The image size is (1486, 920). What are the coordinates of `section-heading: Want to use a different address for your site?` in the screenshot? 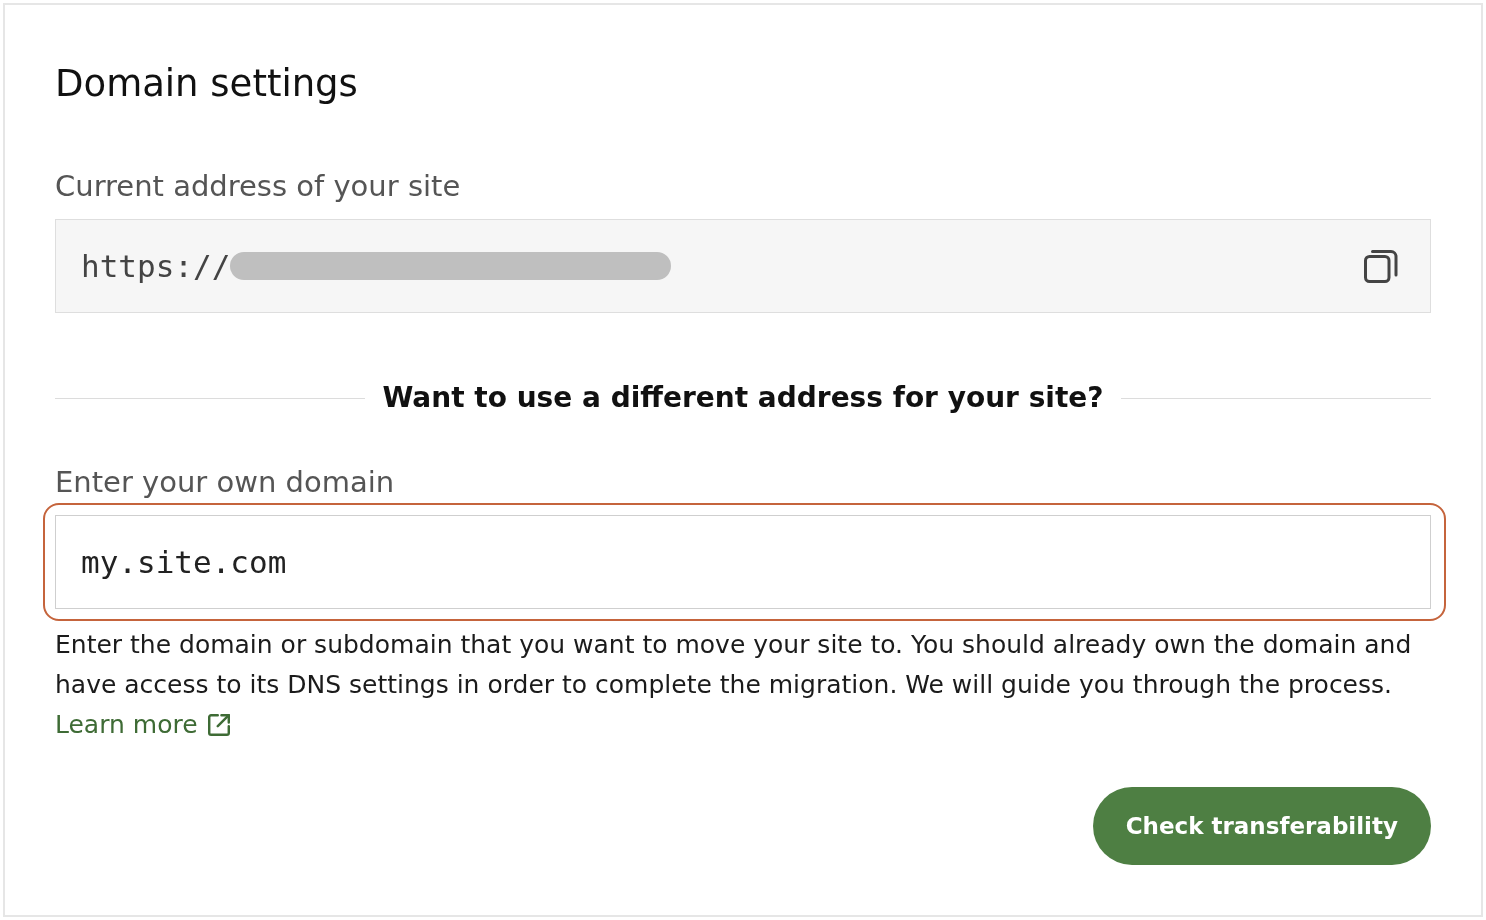 It's located at (743, 398).